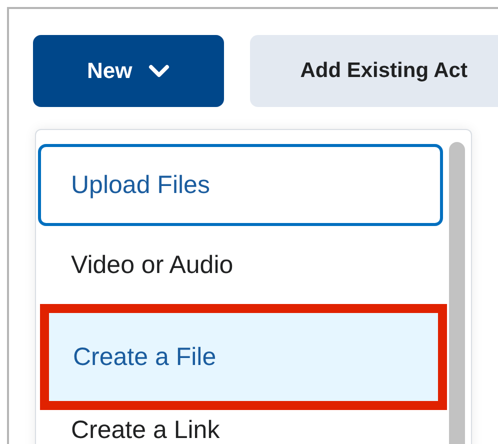 The width and height of the screenshot is (498, 444). What do you see at coordinates (128, 71) in the screenshot?
I see `new-button: New` at bounding box center [128, 71].